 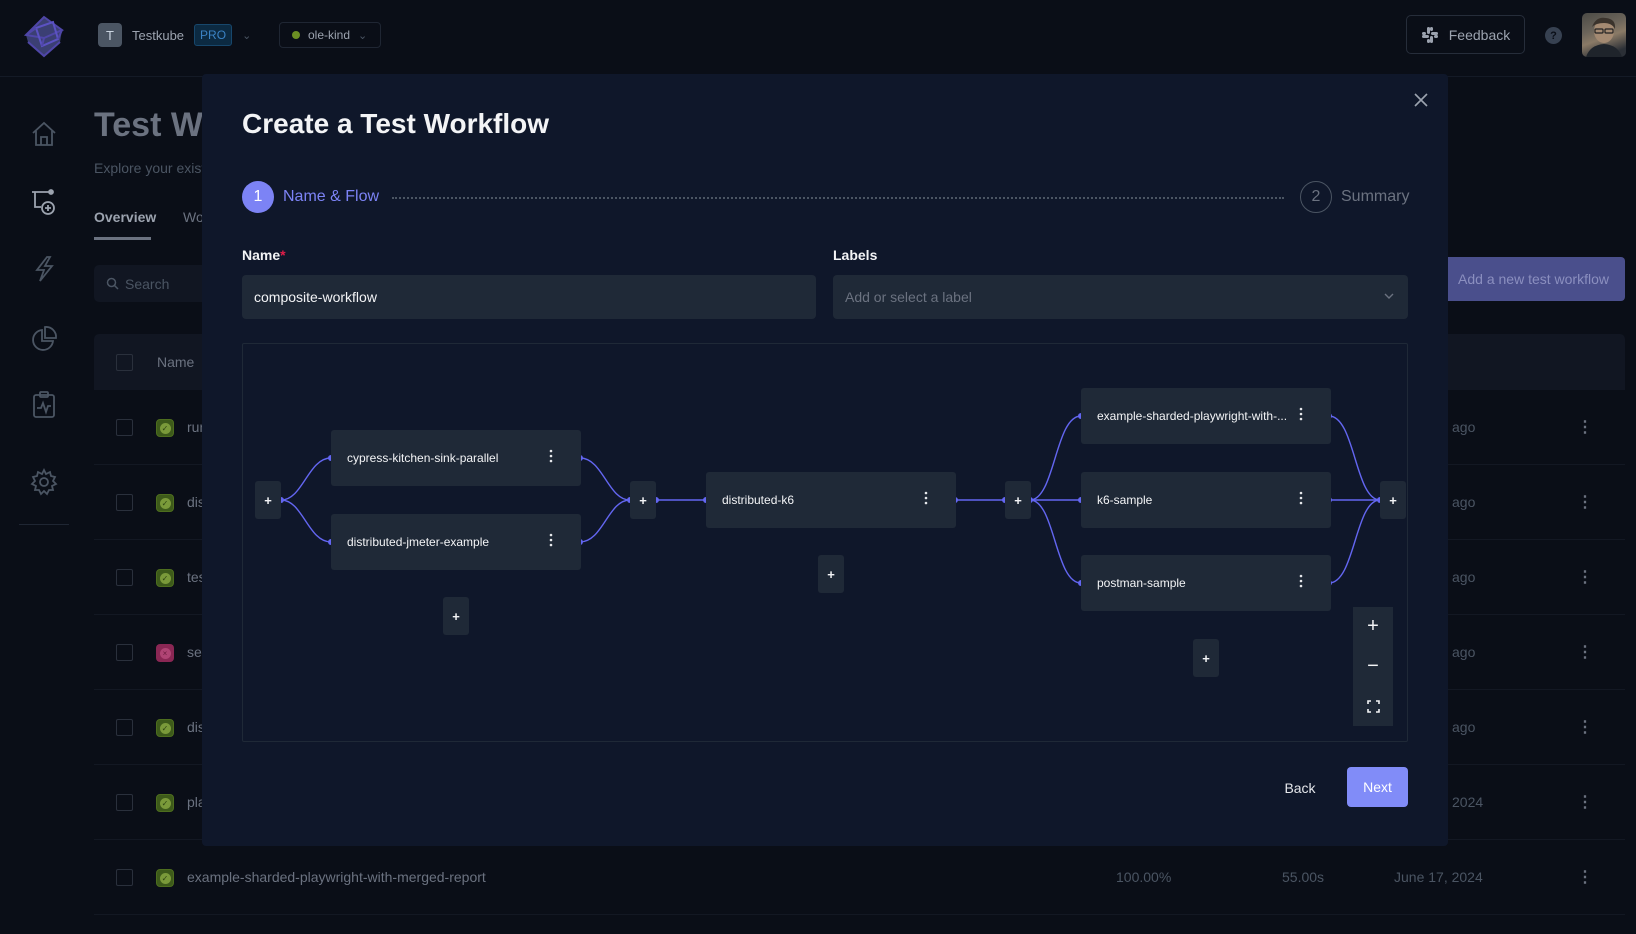 What do you see at coordinates (1468, 802) in the screenshot?
I see `row-date: 2024` at bounding box center [1468, 802].